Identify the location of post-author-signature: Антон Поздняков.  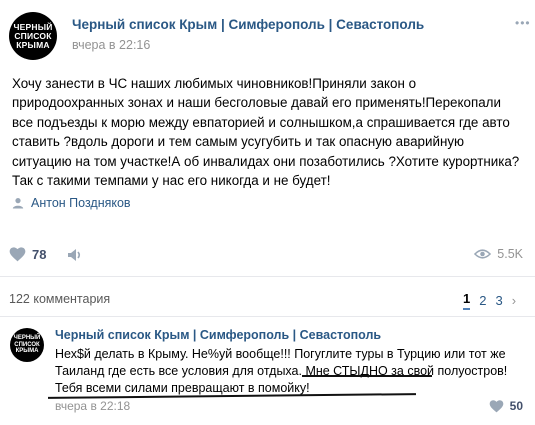
(71, 203).